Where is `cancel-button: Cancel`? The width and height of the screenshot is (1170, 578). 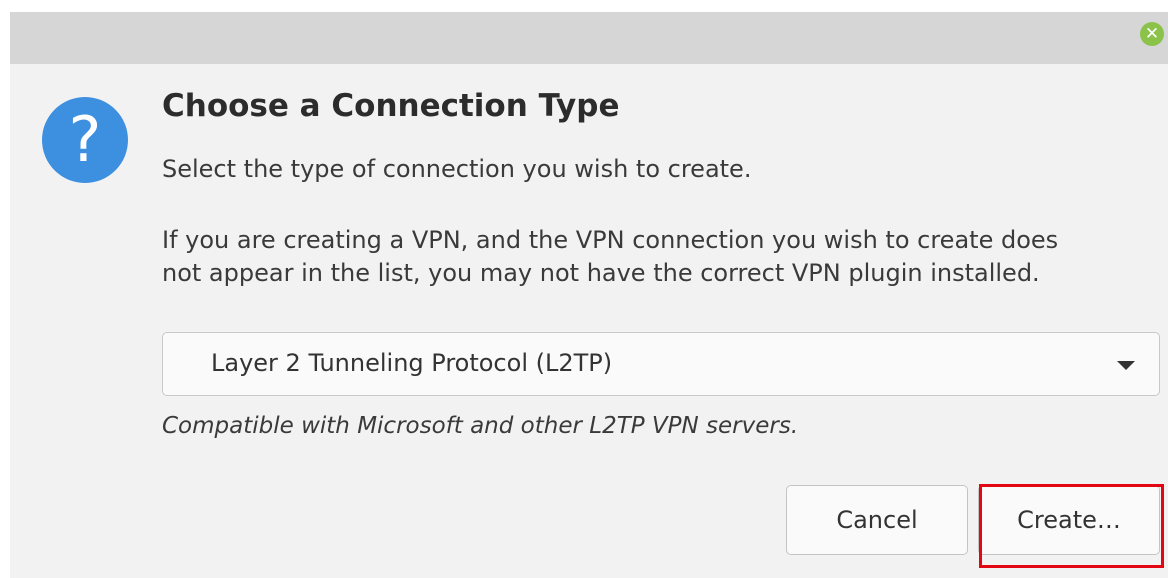
cancel-button: Cancel is located at coordinates (877, 520).